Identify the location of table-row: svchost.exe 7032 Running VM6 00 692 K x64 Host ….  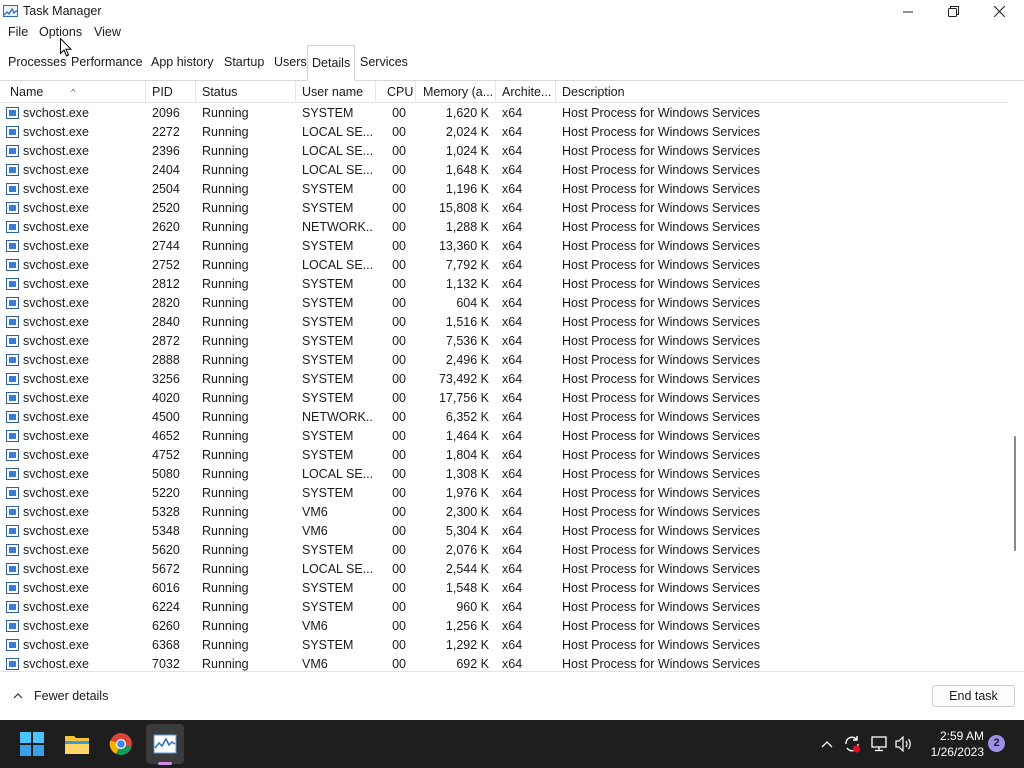
(504, 663).